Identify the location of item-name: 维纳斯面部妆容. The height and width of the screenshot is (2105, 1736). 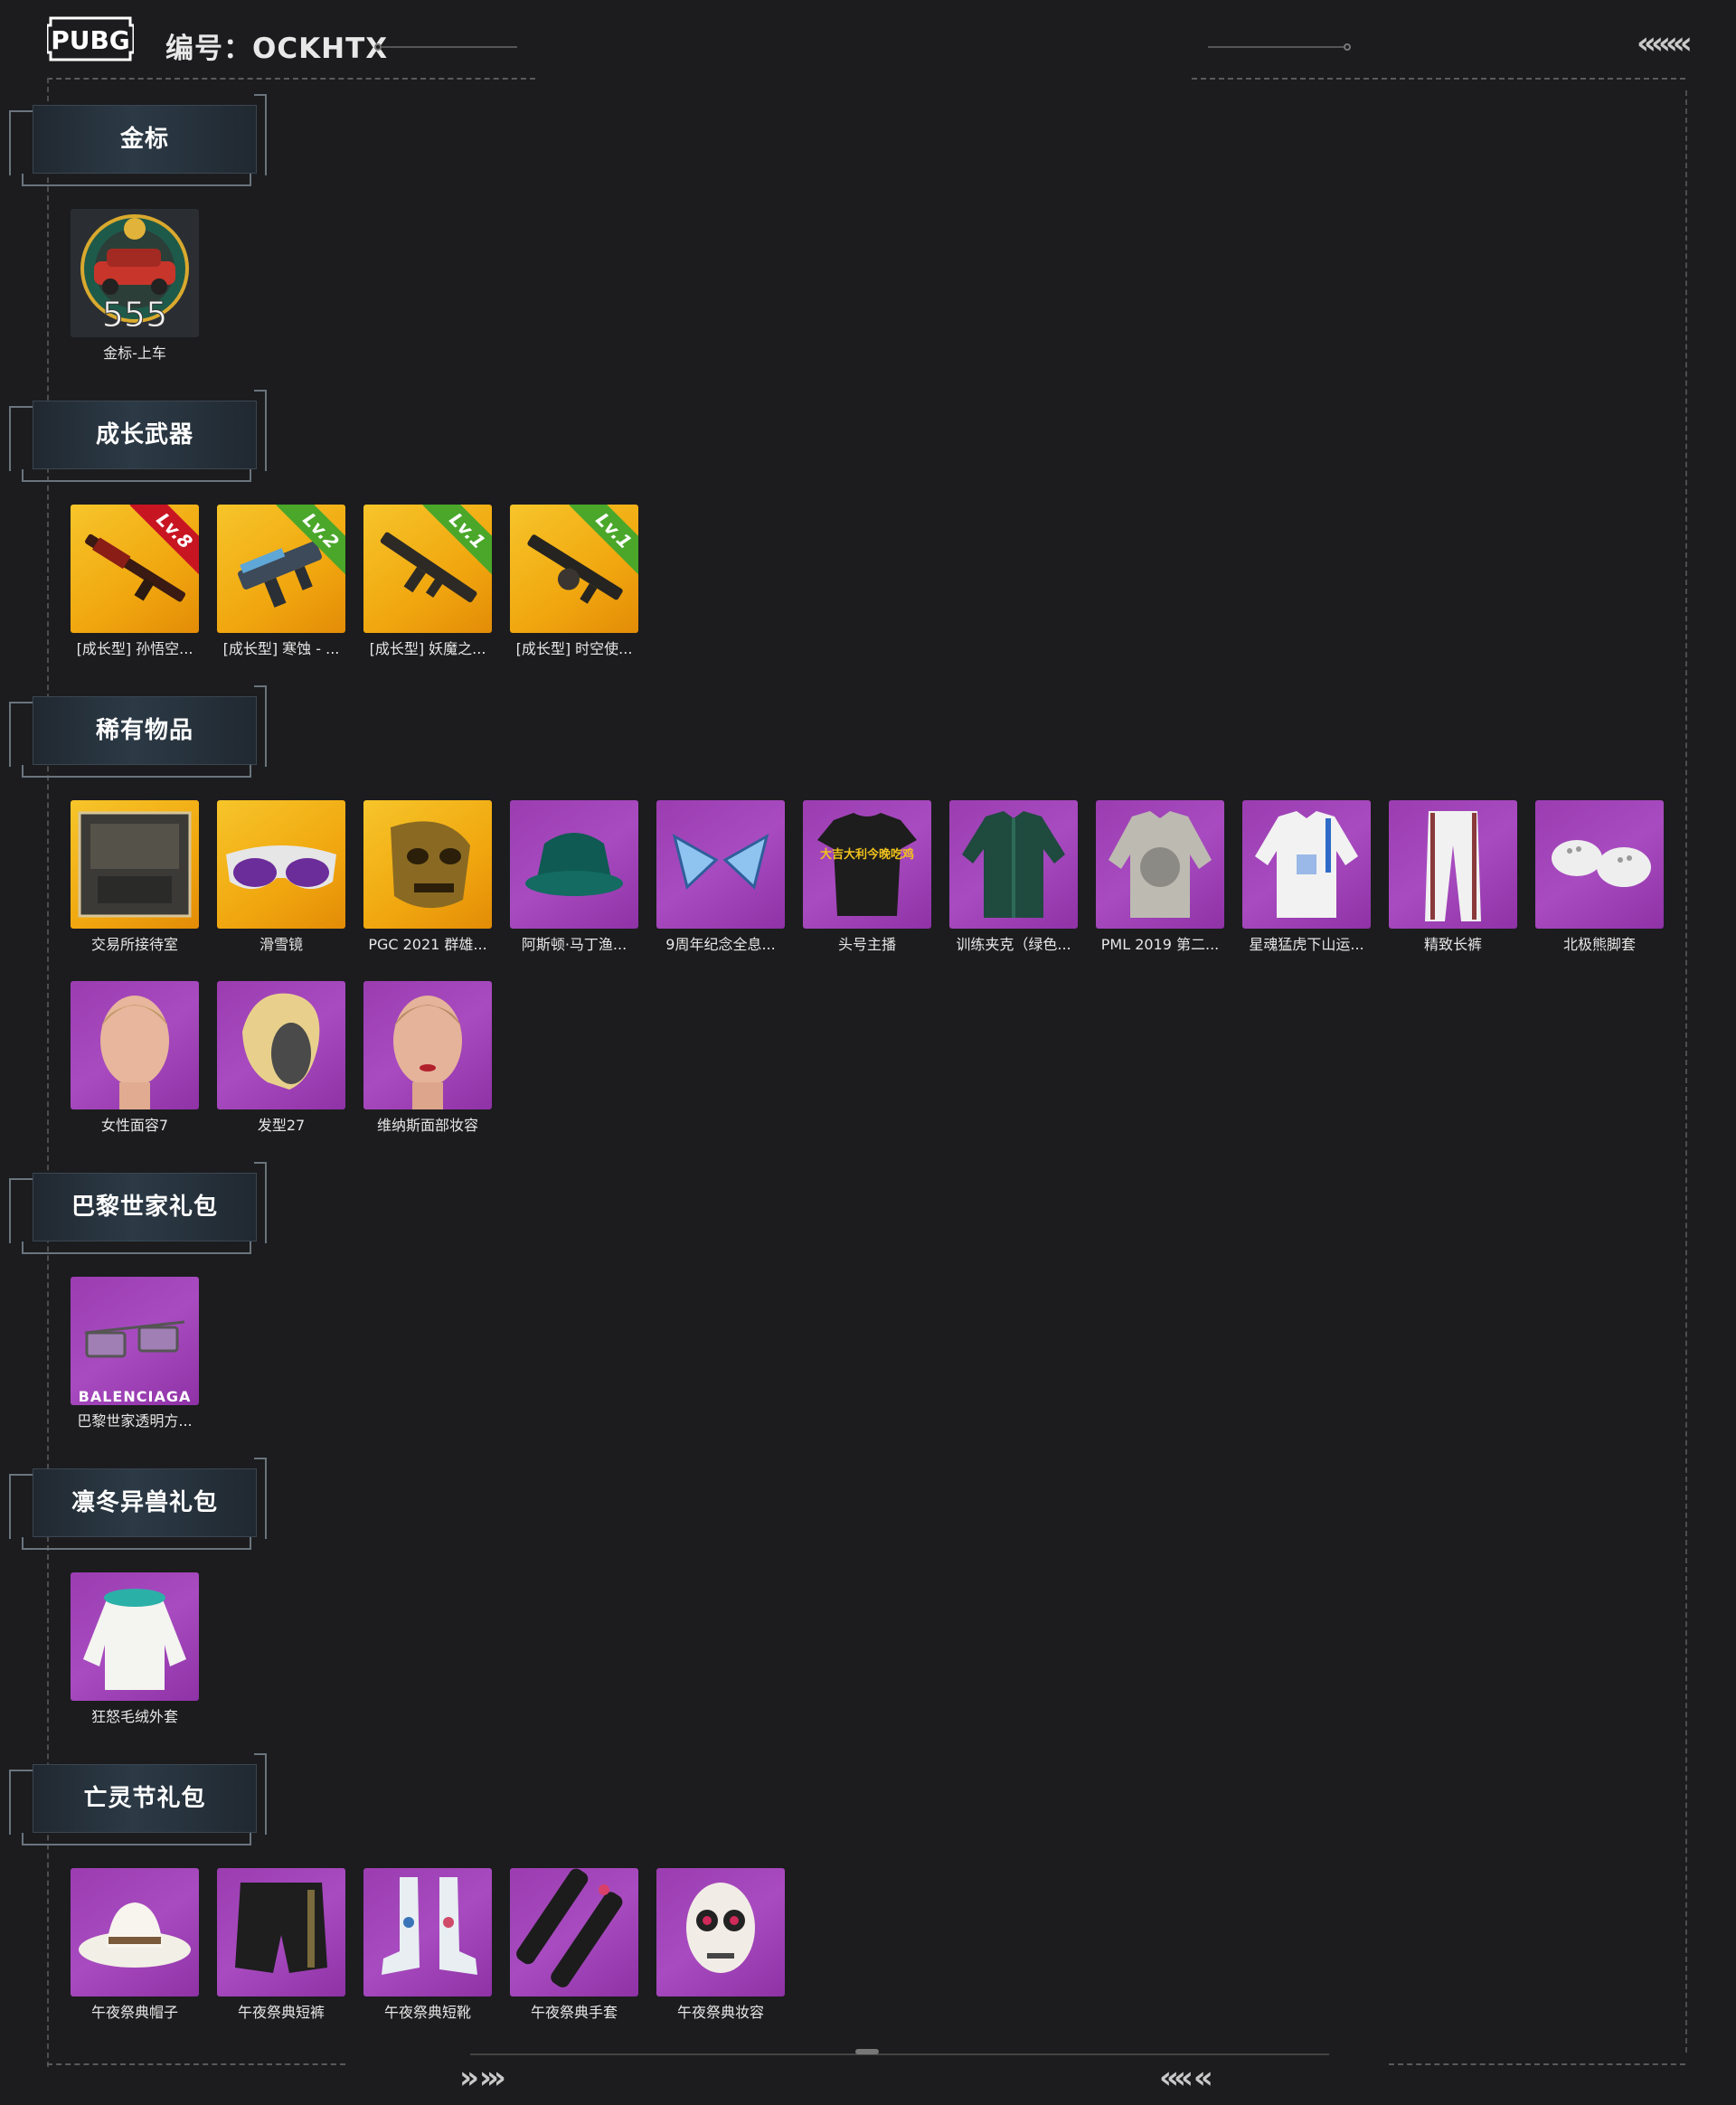
(427, 1125).